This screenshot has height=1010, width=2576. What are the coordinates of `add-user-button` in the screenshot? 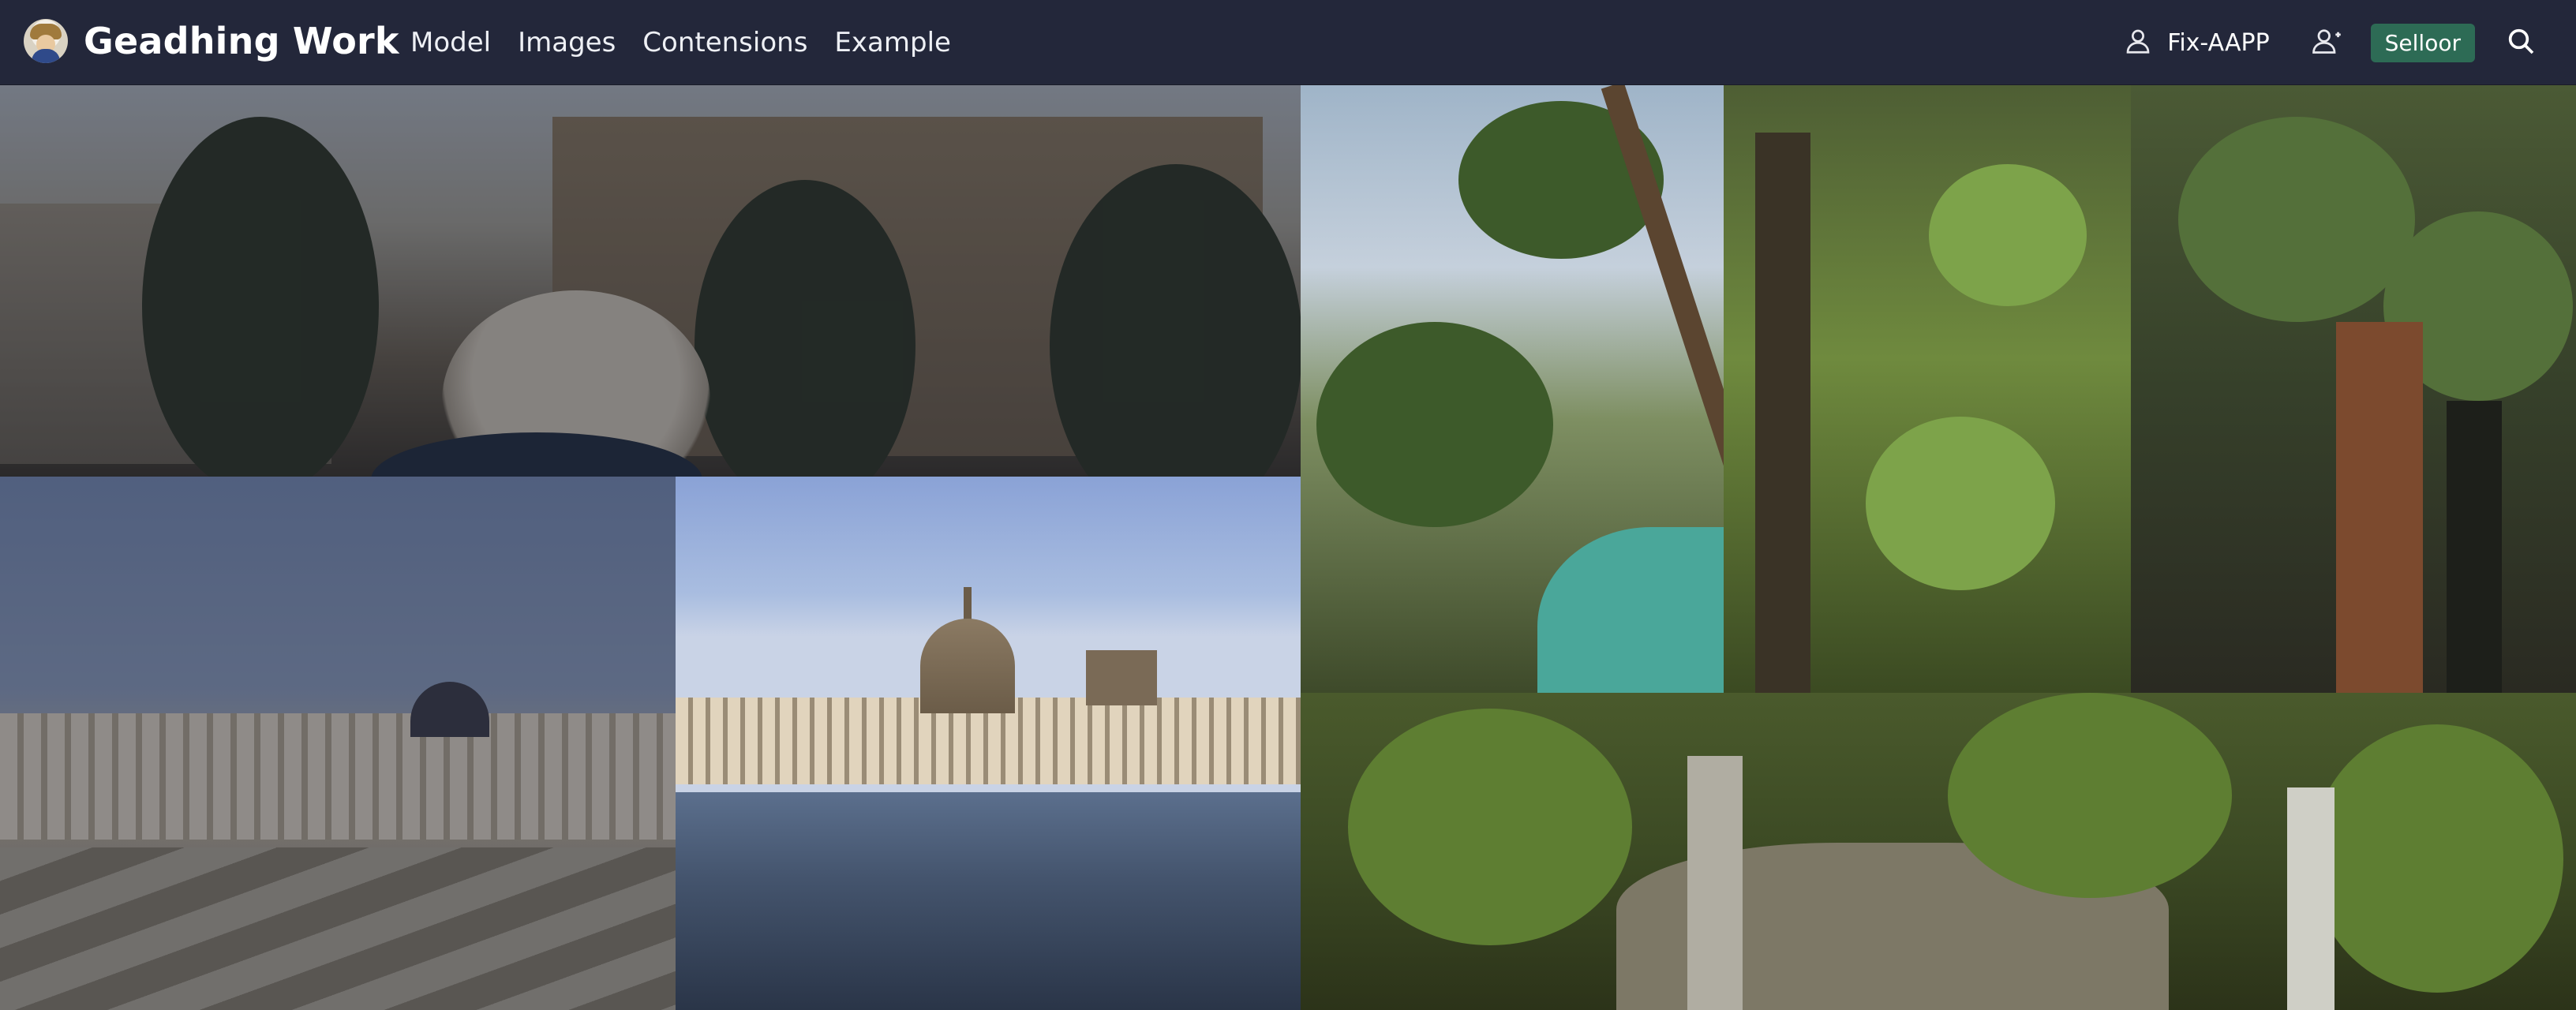 It's located at (2326, 42).